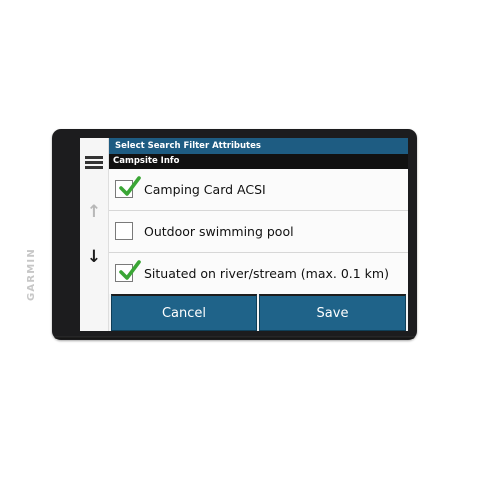 This screenshot has width=480, height=480. What do you see at coordinates (31, 274) in the screenshot?
I see `brand-logo: GARMIN` at bounding box center [31, 274].